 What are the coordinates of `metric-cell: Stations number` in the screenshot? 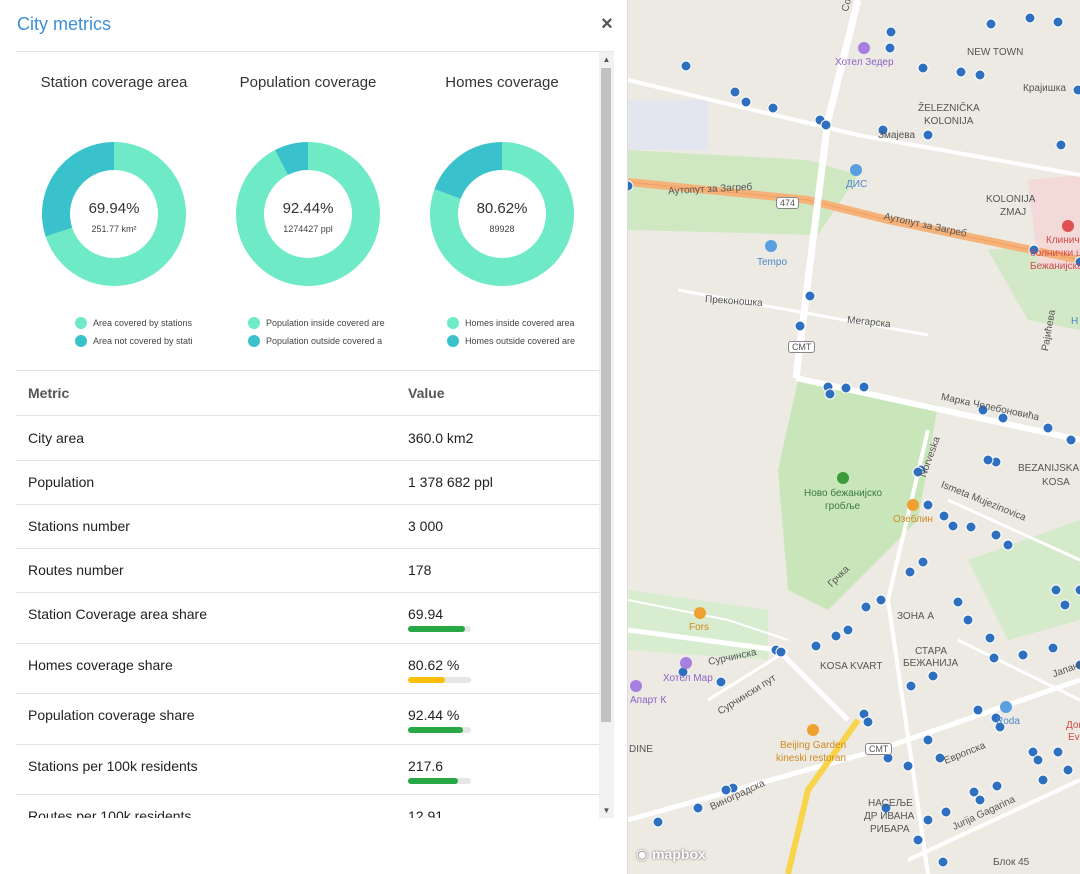 It's located at (79, 526).